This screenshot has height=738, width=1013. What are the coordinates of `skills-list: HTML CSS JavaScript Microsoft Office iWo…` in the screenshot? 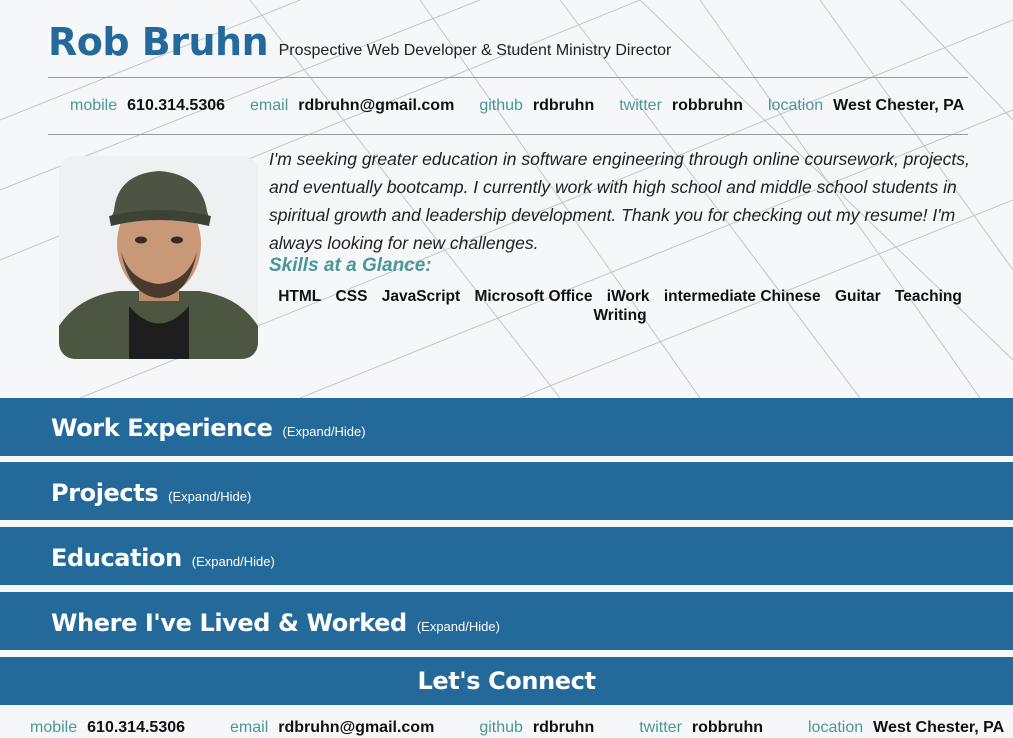 It's located at (620, 306).